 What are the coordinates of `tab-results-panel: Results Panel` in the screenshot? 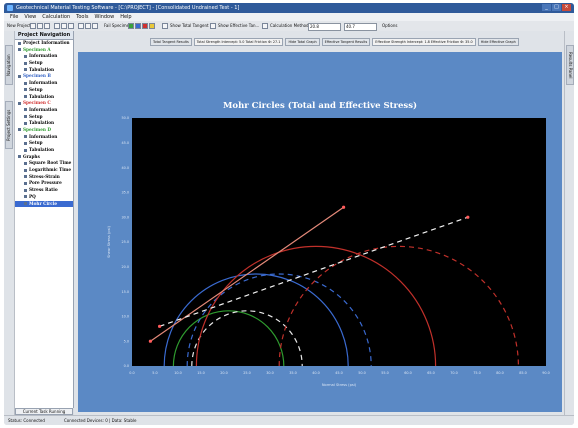 It's located at (570, 65).